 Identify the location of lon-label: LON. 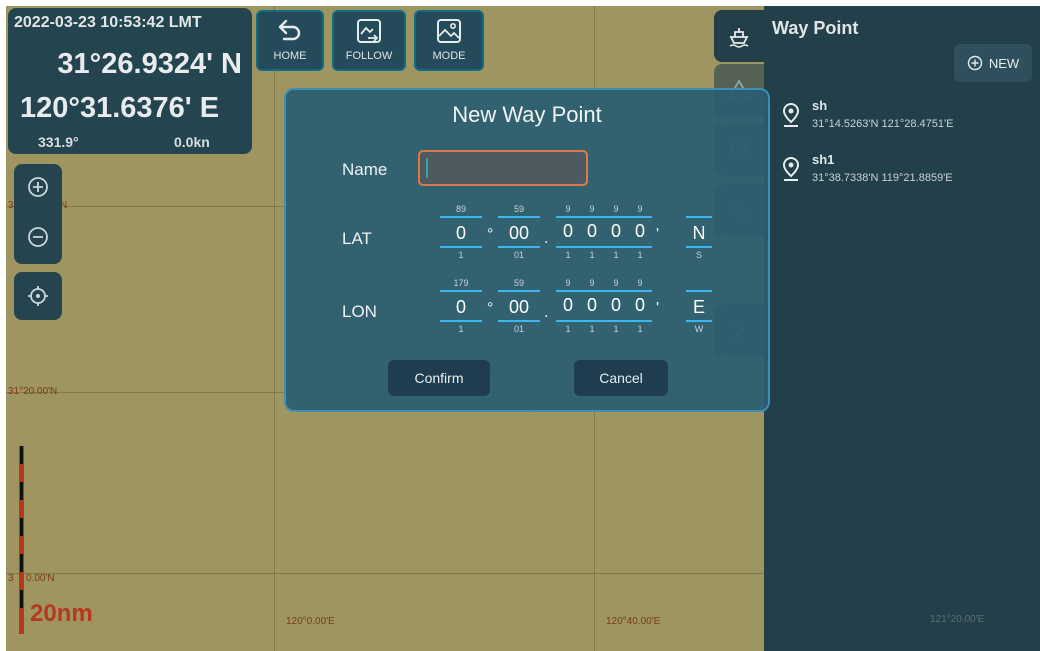
(359, 311).